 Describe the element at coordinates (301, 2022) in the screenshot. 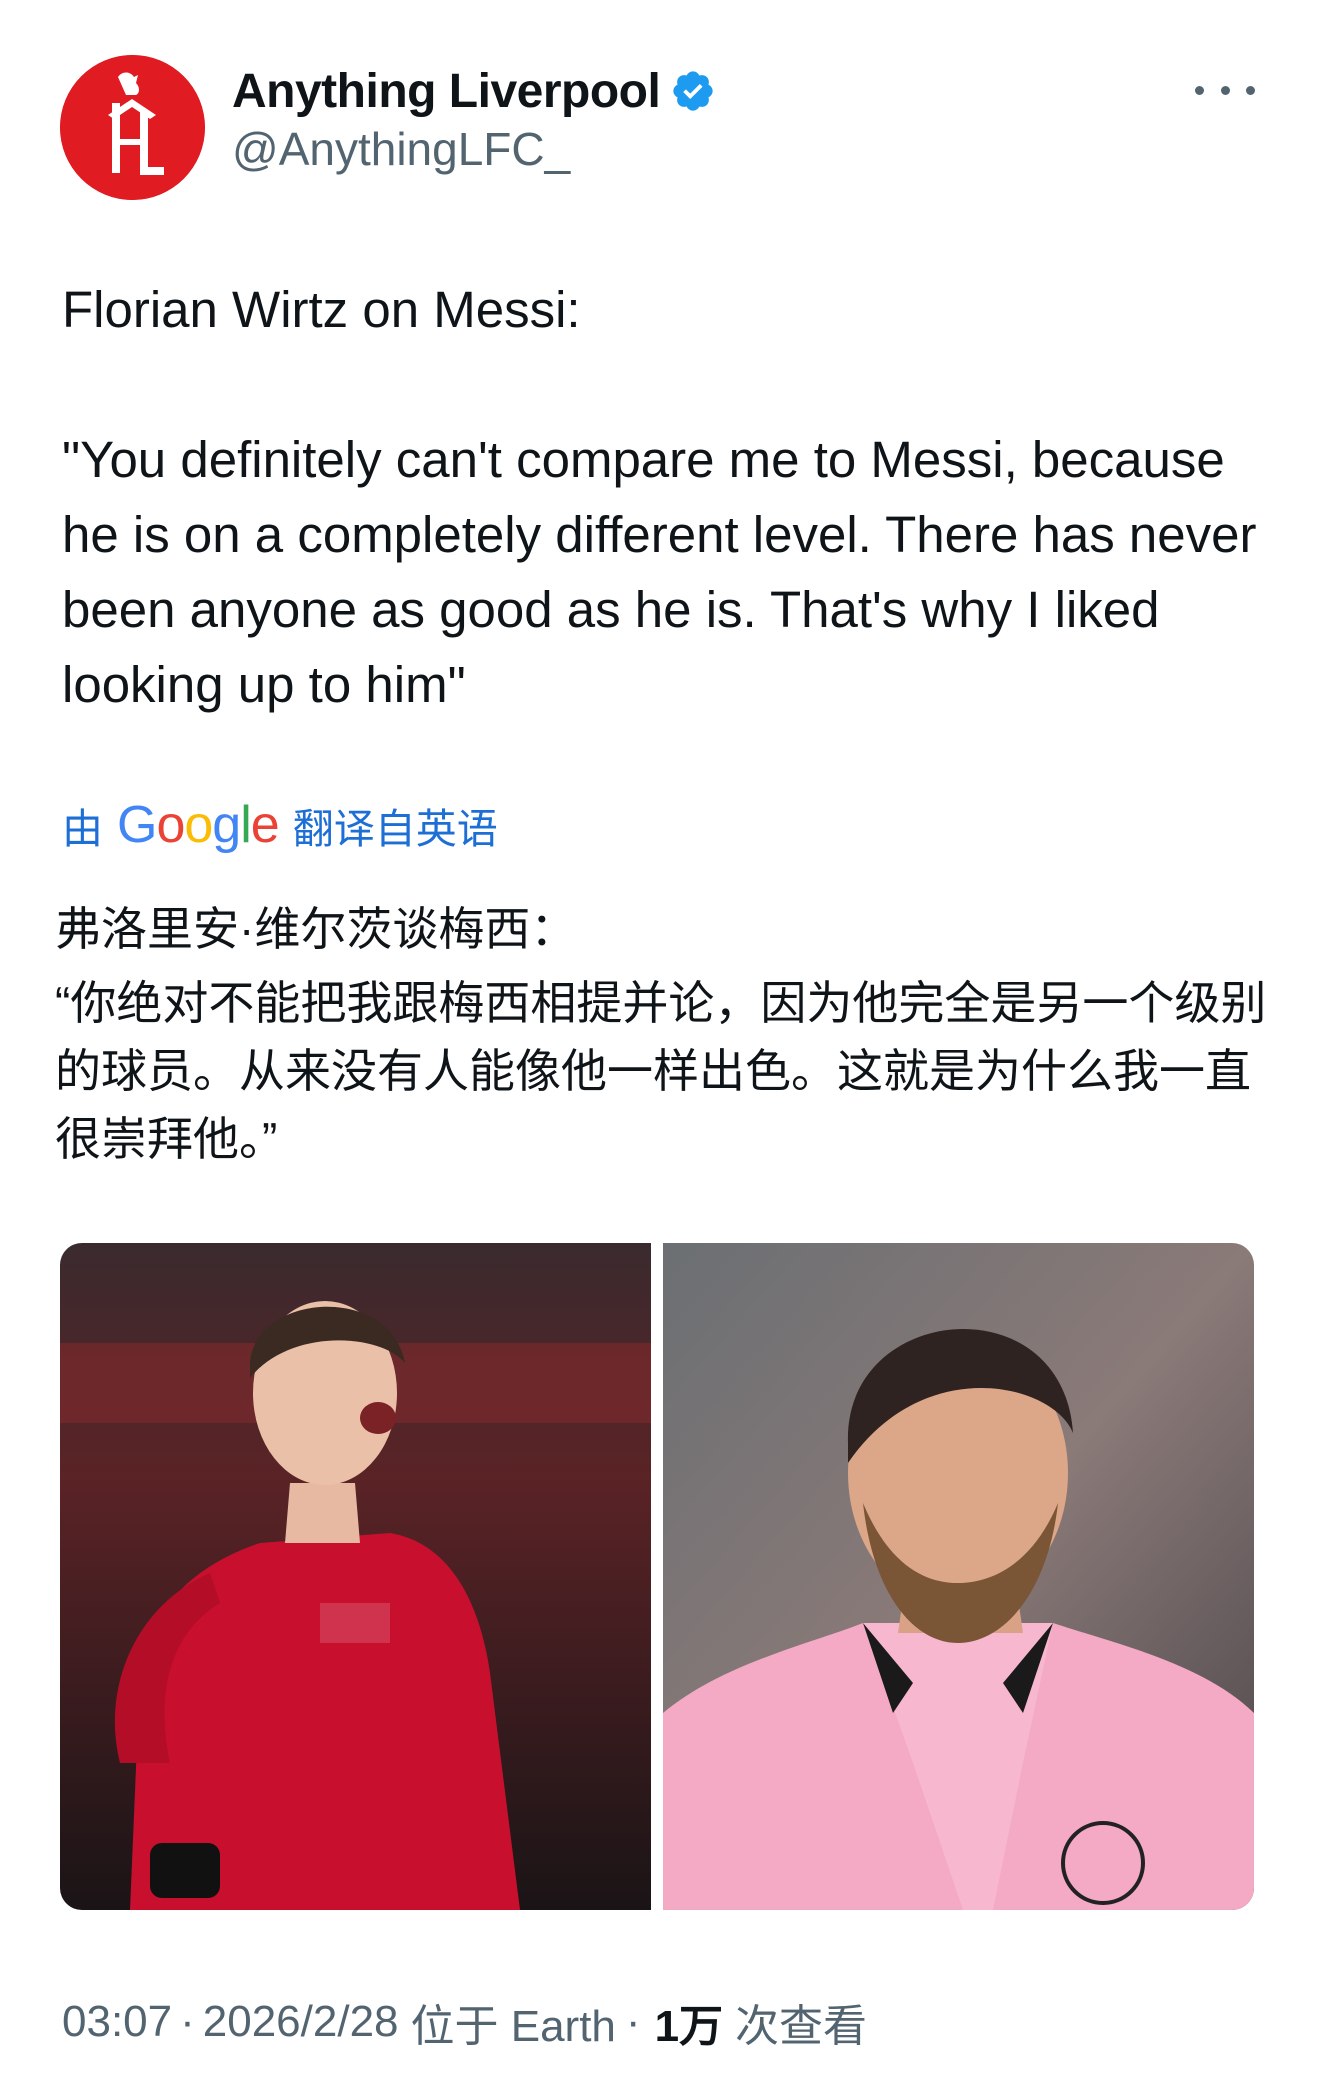

I see `tweet-date: 2026/2/28` at that location.